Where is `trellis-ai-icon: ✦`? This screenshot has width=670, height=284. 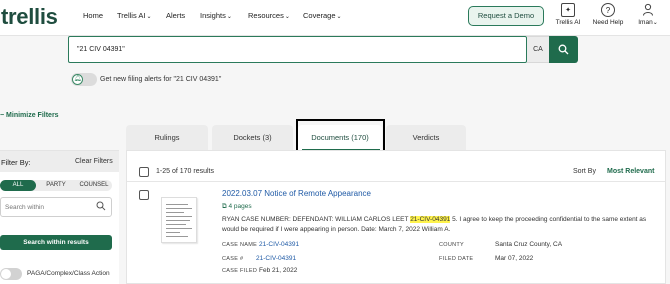
trellis-ai-icon: ✦ is located at coordinates (568, 10).